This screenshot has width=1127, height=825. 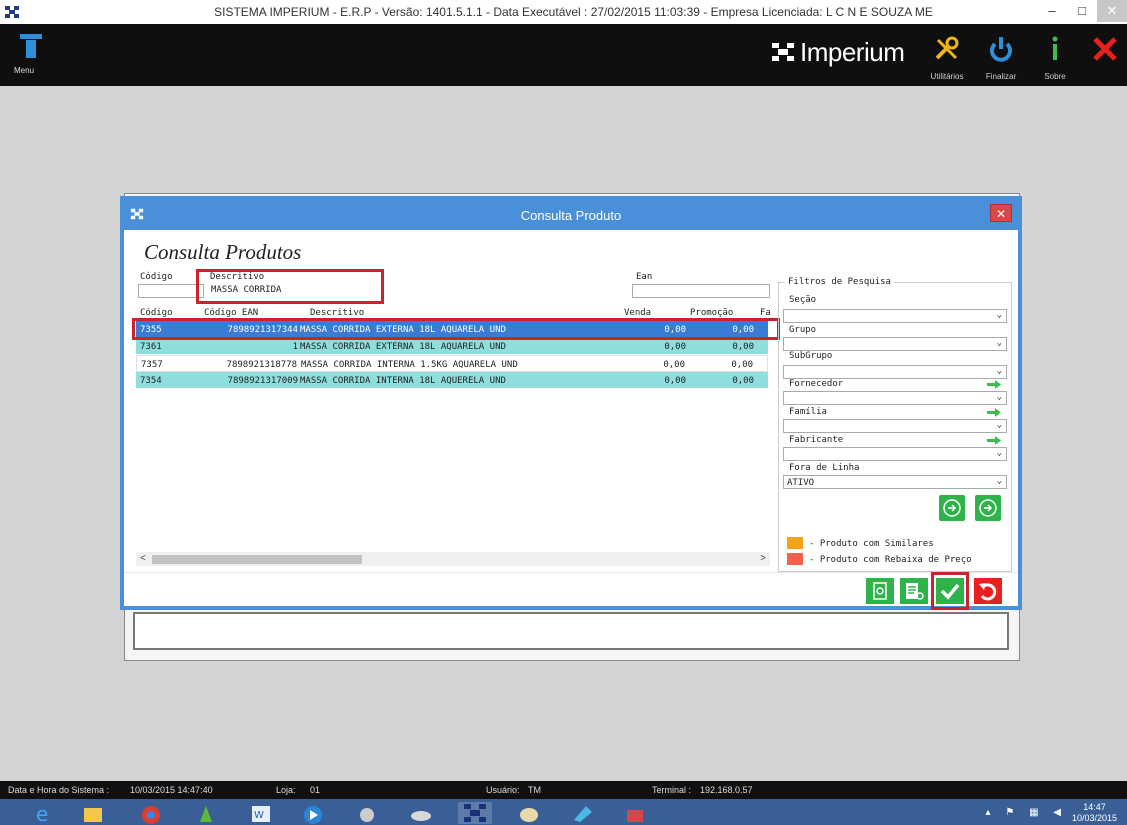 What do you see at coordinates (675, 347) in the screenshot?
I see `cell-venda: 0,00` at bounding box center [675, 347].